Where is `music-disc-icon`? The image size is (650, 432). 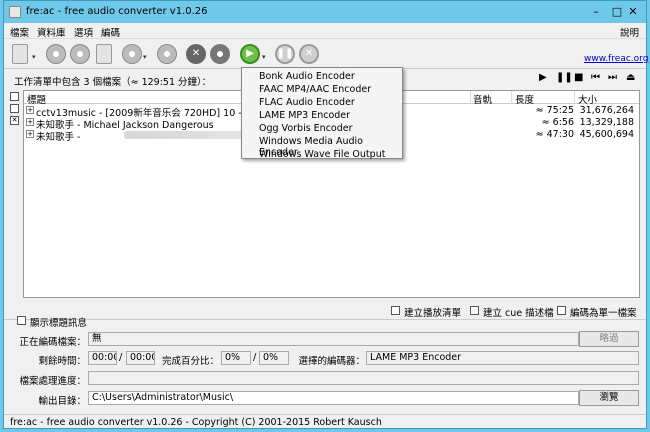 music-disc-icon is located at coordinates (80, 54).